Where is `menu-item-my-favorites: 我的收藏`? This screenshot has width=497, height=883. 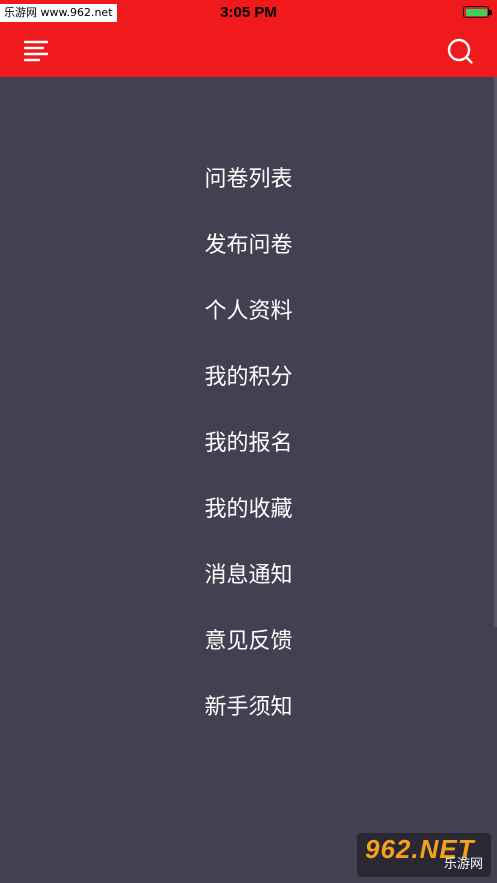 menu-item-my-favorites: 我的收藏 is located at coordinates (248, 510).